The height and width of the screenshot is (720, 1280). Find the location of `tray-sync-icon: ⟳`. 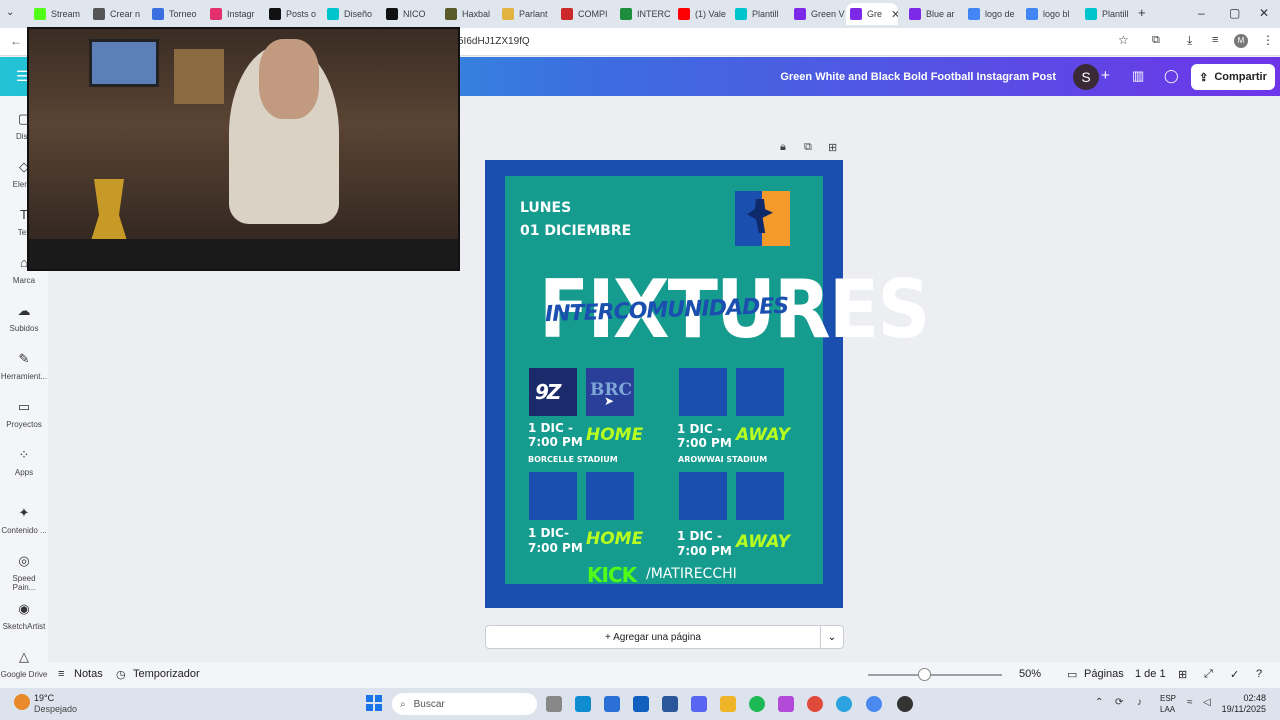

tray-sync-icon: ⟳ is located at coordinates (1119, 702).